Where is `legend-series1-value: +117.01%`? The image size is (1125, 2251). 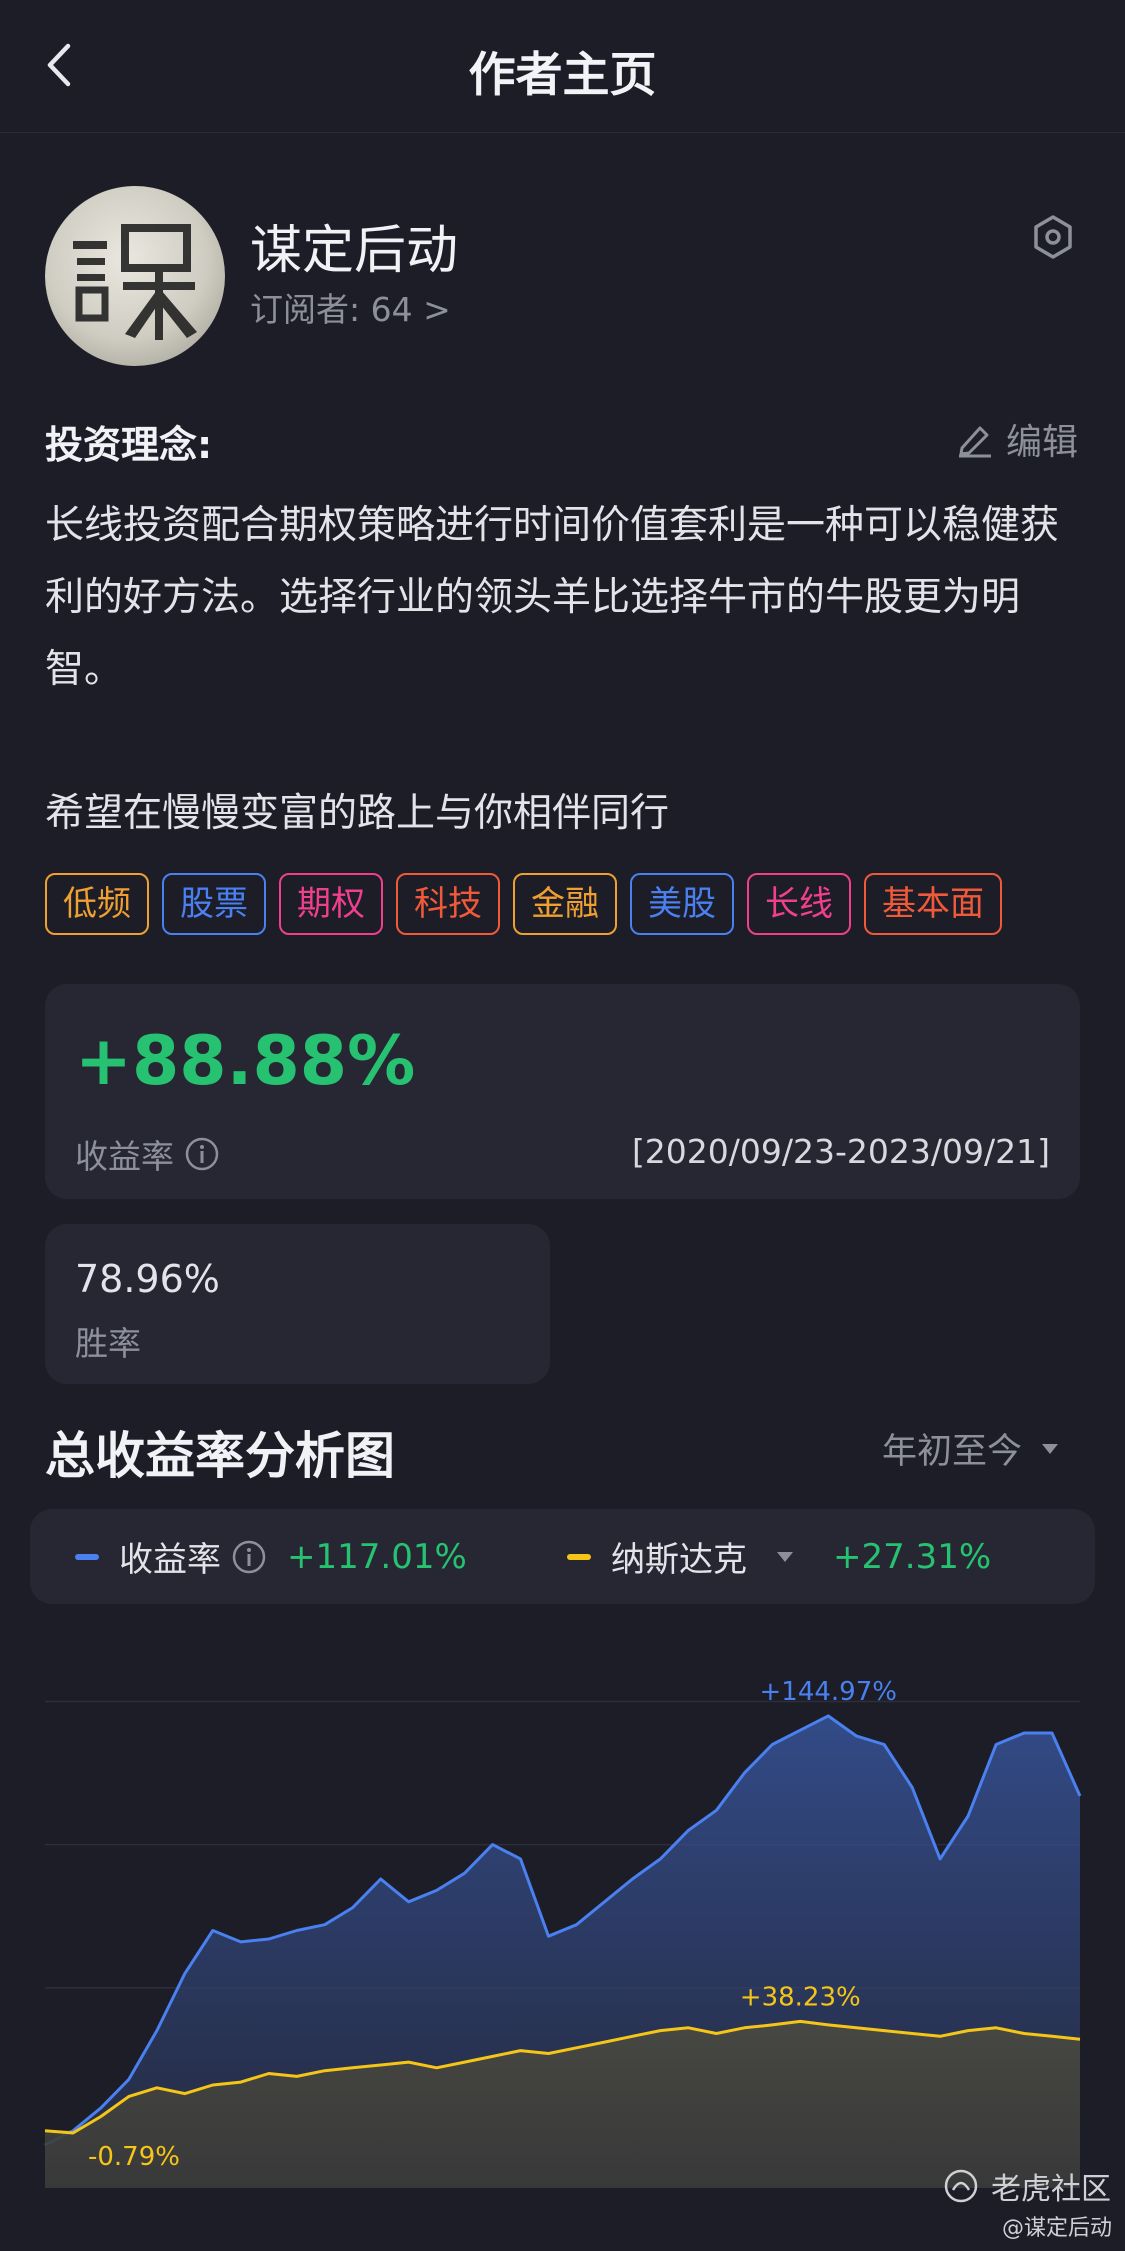
legend-series1-value: +117.01% is located at coordinates (377, 1556).